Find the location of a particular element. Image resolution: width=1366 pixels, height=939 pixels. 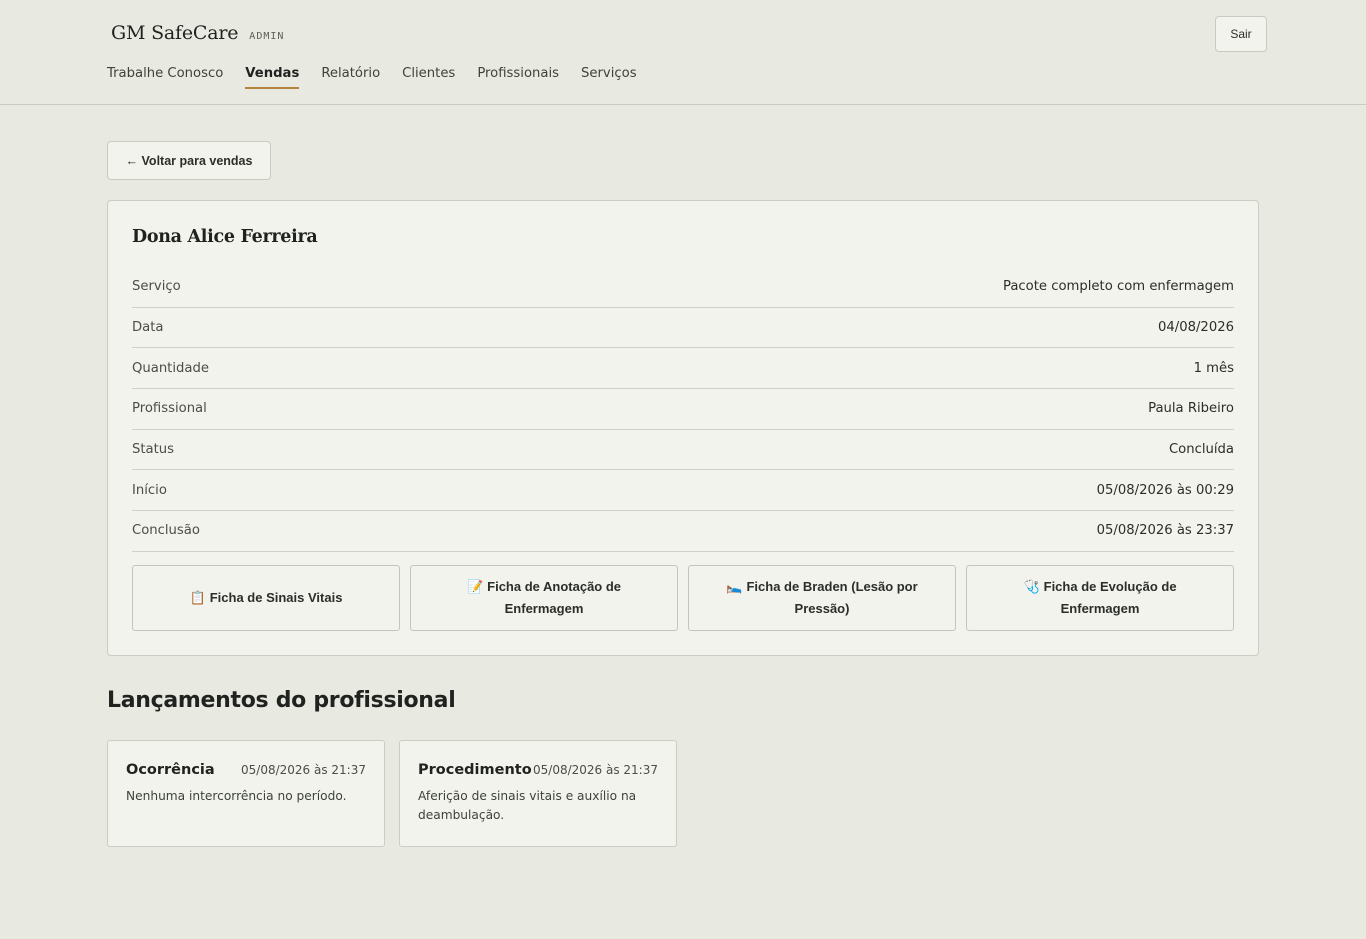

nav-item-clientes: Clientes is located at coordinates (428, 77).